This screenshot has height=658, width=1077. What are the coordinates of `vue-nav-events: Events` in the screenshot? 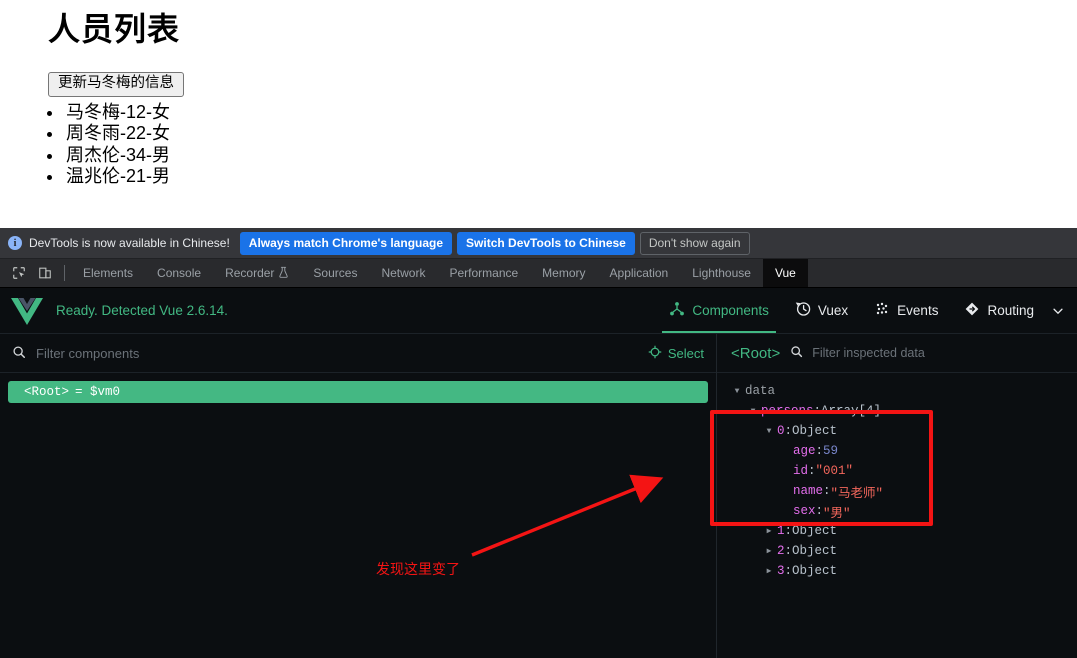 It's located at (906, 310).